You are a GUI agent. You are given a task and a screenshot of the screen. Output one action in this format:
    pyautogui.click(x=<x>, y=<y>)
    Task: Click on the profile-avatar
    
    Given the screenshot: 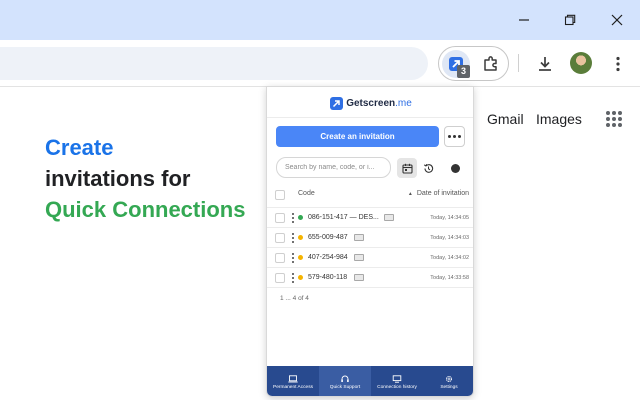 What is the action you would take?
    pyautogui.click(x=581, y=63)
    